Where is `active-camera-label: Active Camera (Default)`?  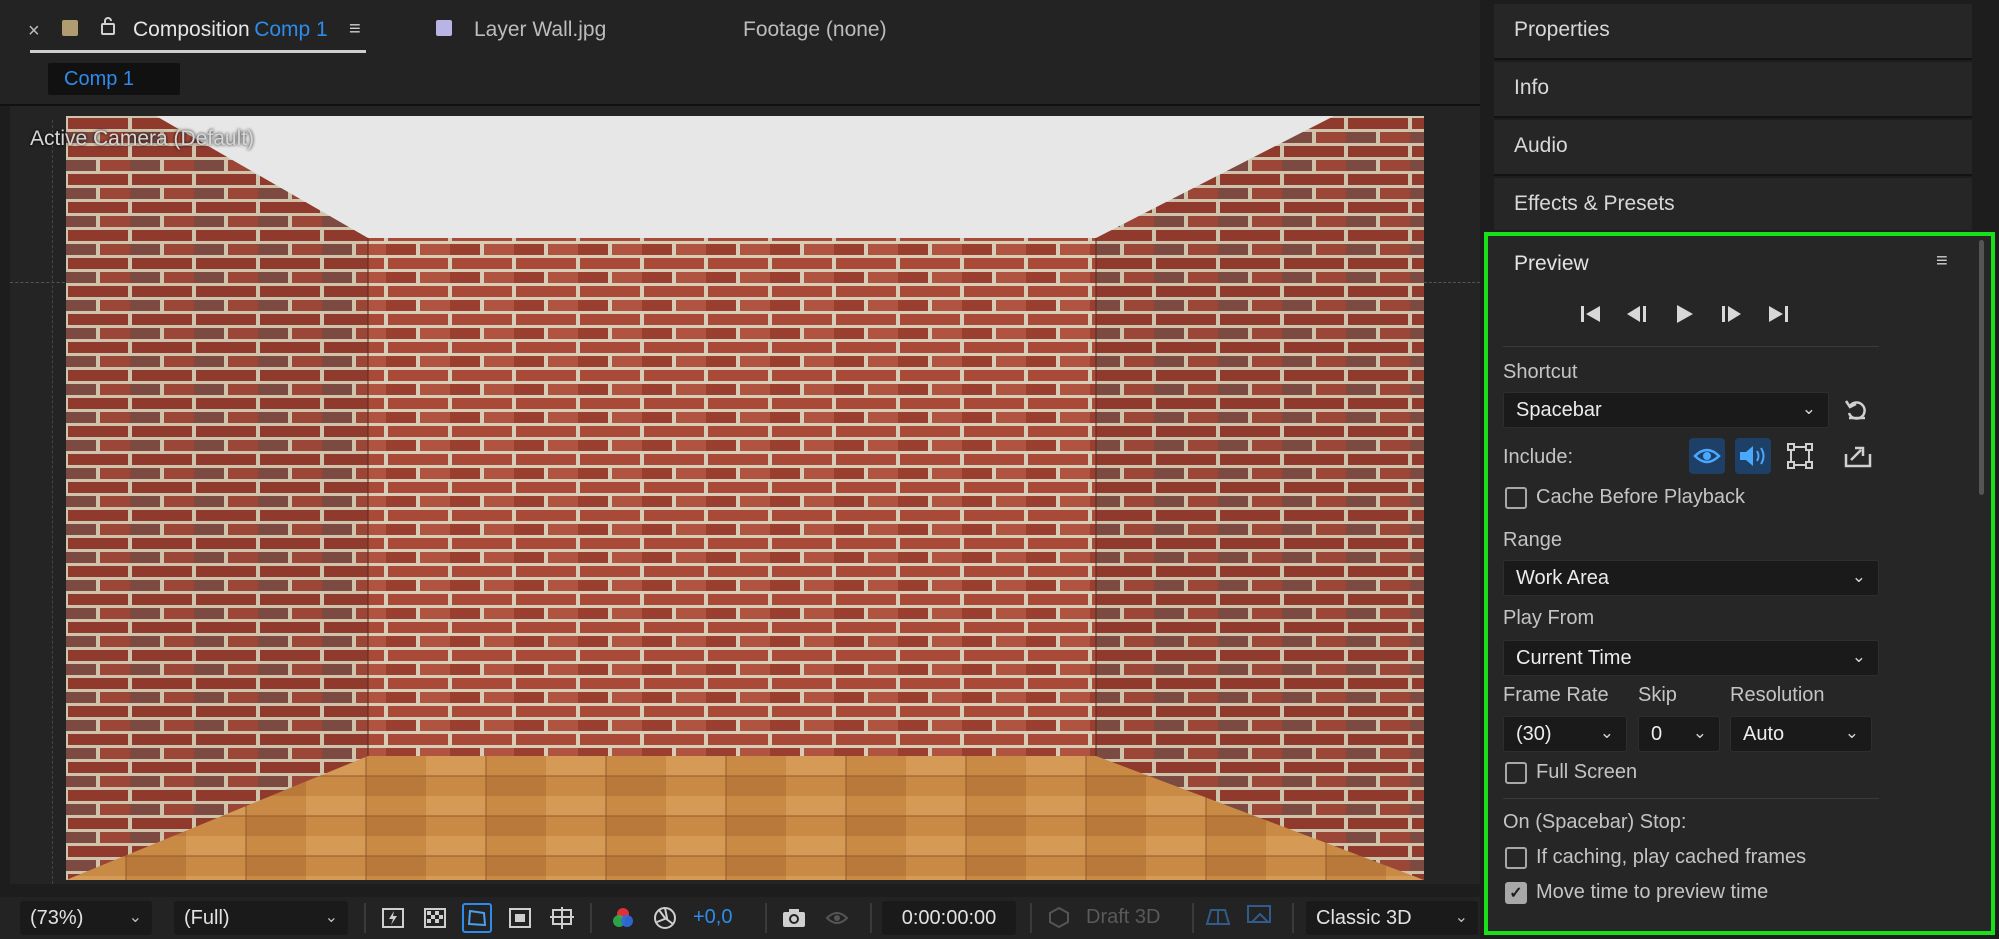 active-camera-label: Active Camera (Default) is located at coordinates (142, 138).